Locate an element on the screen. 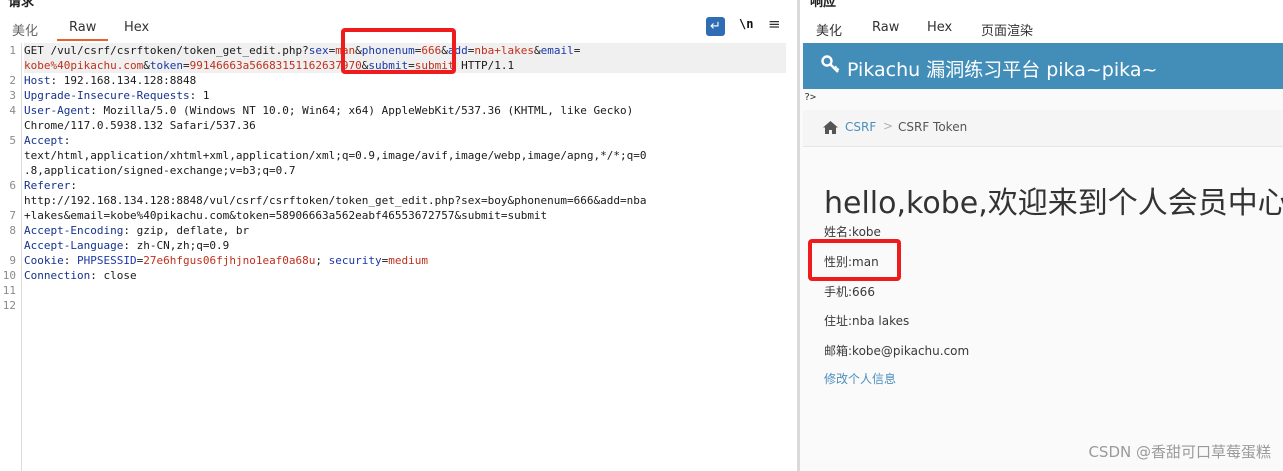 The height and width of the screenshot is (471, 1283). line-number: 1 is located at coordinates (12, 50).